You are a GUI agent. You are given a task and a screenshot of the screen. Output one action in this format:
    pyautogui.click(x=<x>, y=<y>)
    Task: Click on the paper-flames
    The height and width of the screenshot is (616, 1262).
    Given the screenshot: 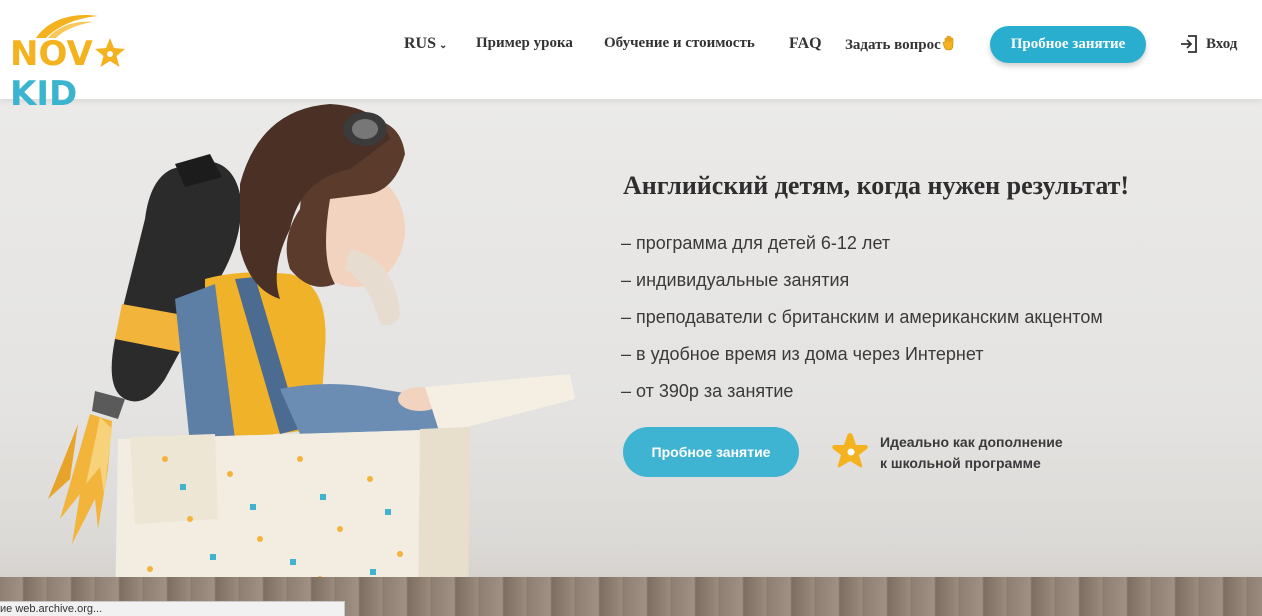 What is the action you would take?
    pyautogui.click(x=80, y=479)
    